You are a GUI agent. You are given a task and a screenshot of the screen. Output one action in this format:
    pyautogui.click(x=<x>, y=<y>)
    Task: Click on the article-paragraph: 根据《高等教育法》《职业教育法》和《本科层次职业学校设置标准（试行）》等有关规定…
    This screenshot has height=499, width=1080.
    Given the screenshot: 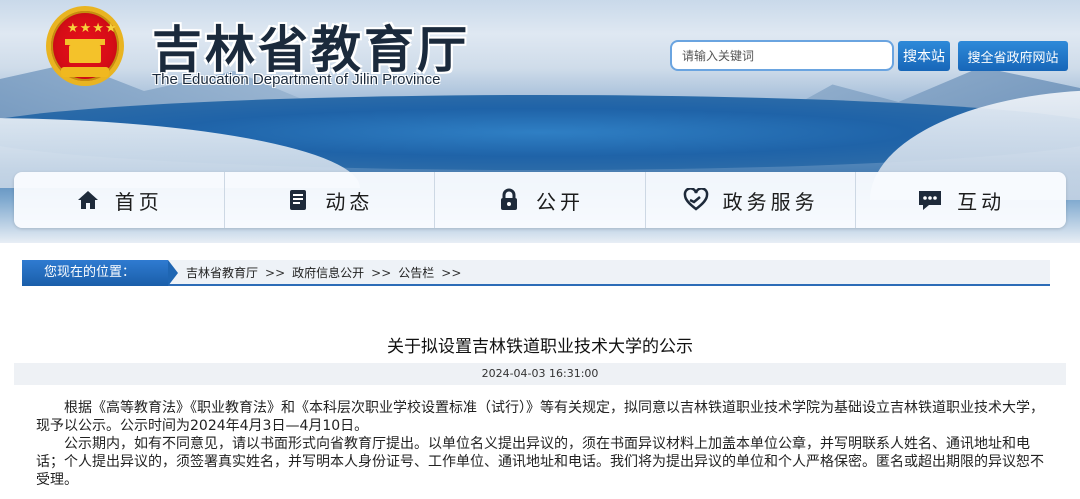 What is the action you would take?
    pyautogui.click(x=540, y=417)
    